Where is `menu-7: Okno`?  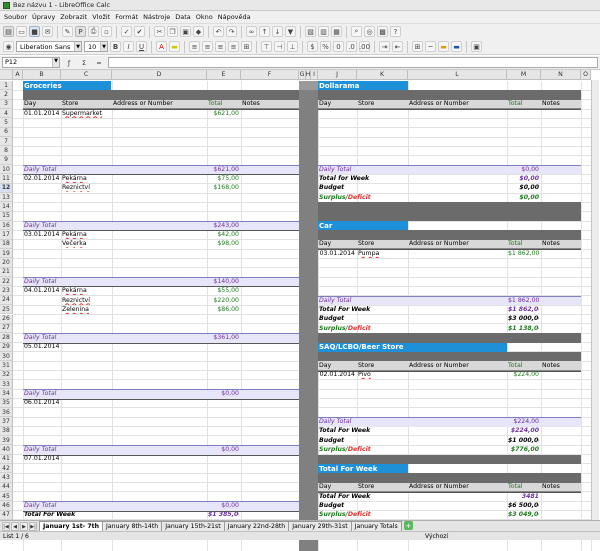 menu-7: Okno is located at coordinates (204, 17).